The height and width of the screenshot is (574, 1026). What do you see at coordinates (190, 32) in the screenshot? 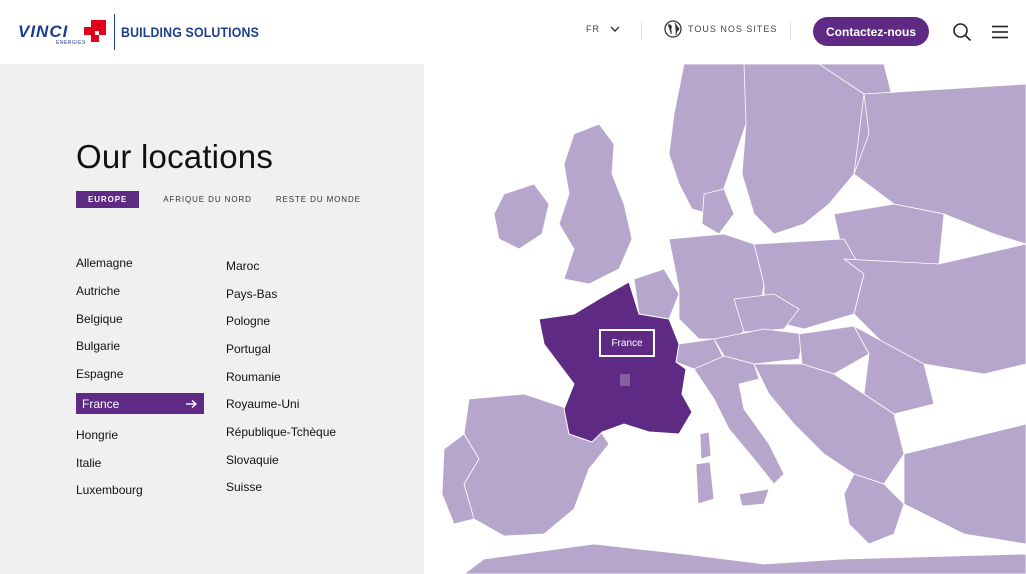
I see `logo-building-solutions: BUILDING SOLUTIONS` at bounding box center [190, 32].